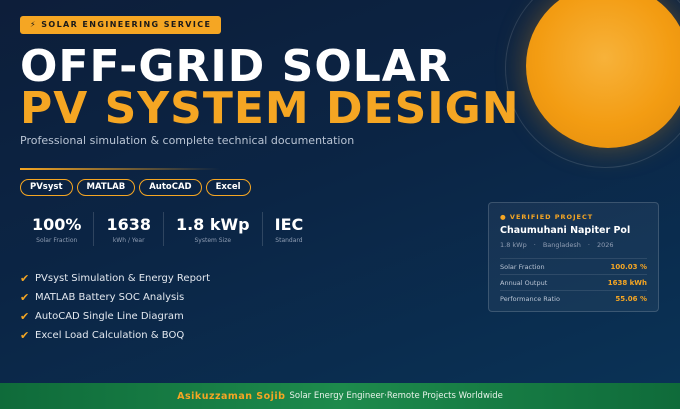 This screenshot has width=680, height=409. I want to click on metric-label: Performance Ratio, so click(530, 298).